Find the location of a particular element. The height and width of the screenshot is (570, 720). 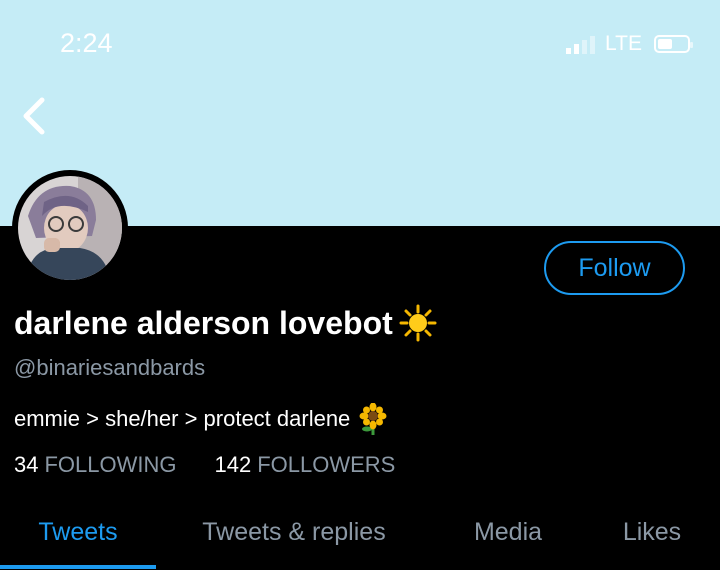

display-name-row: darlene alderson lovebot is located at coordinates (225, 323).